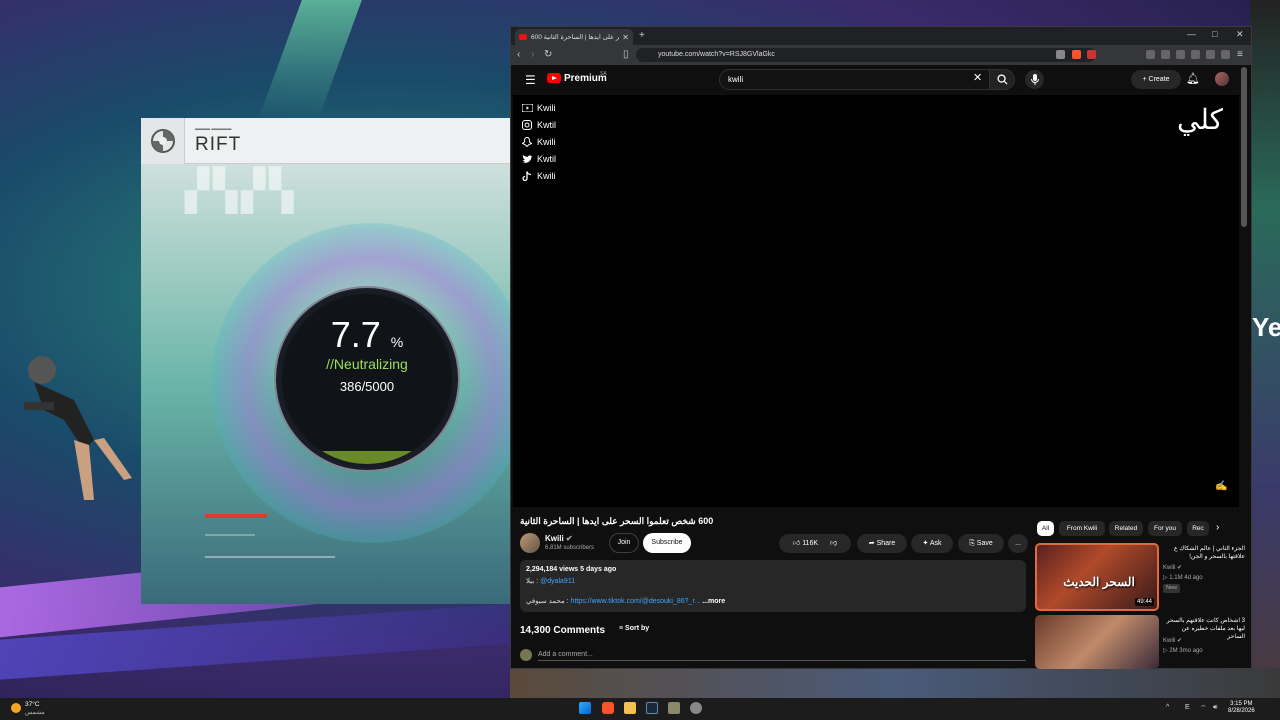  Describe the element at coordinates (1172, 640) in the screenshot. I see `recommendation-channel-2: Kwili ✔` at that location.